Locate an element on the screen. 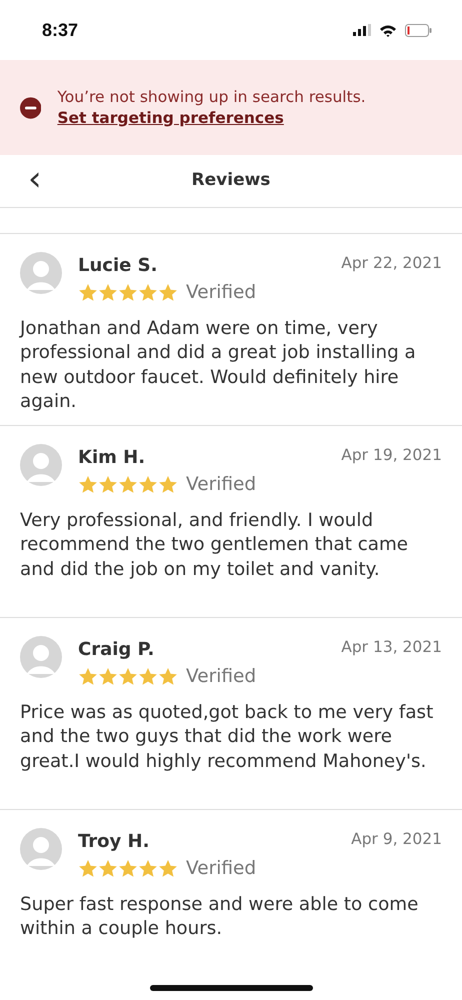  review-date: Apr 13, 2021 is located at coordinates (391, 647).